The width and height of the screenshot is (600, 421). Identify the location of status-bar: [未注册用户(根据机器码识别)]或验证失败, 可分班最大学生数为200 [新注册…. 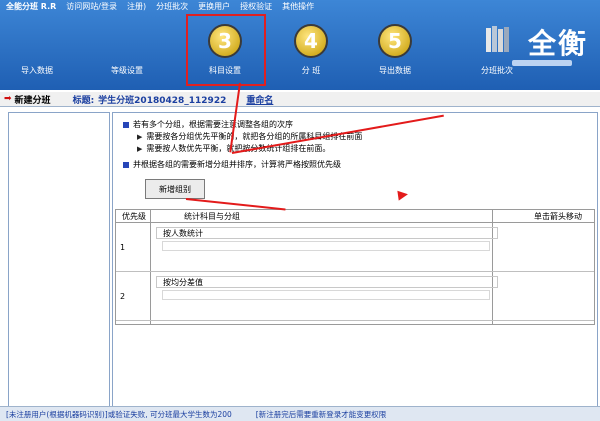
(300, 413).